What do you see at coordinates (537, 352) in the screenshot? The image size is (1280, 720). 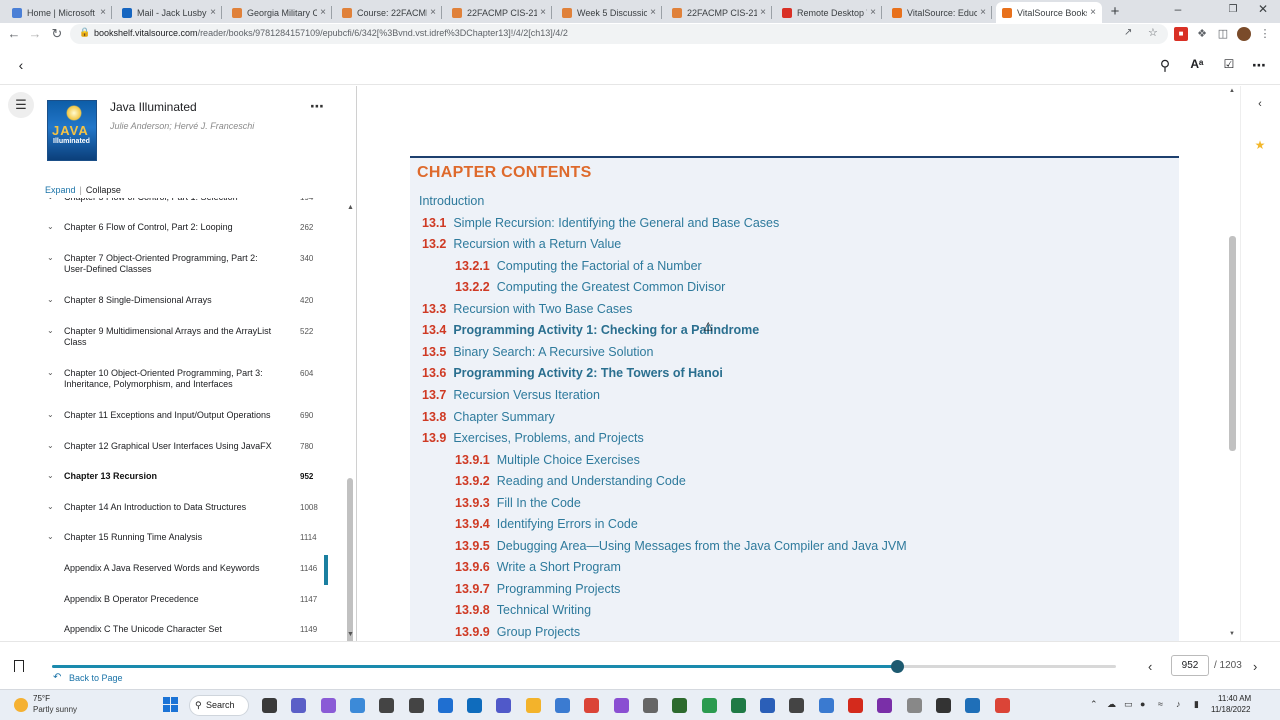 I see `contents-entry: 13.5 Binary Search: A Recursive Solution` at bounding box center [537, 352].